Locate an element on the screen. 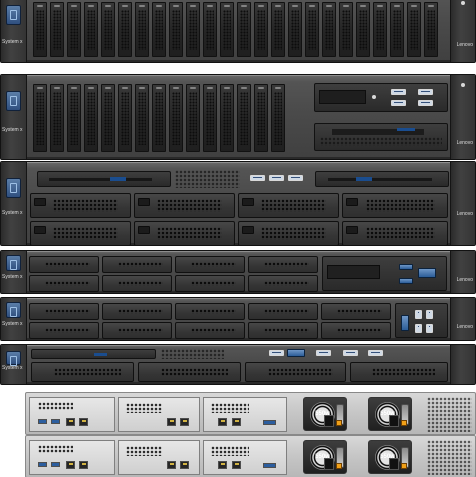 This screenshot has width=476, height=477. server-rear-1: 550w 550w is located at coordinates (250, 413).